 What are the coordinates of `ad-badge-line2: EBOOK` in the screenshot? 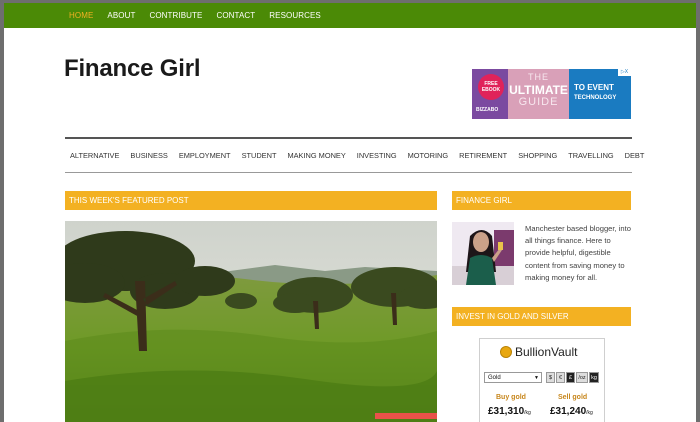 It's located at (491, 90).